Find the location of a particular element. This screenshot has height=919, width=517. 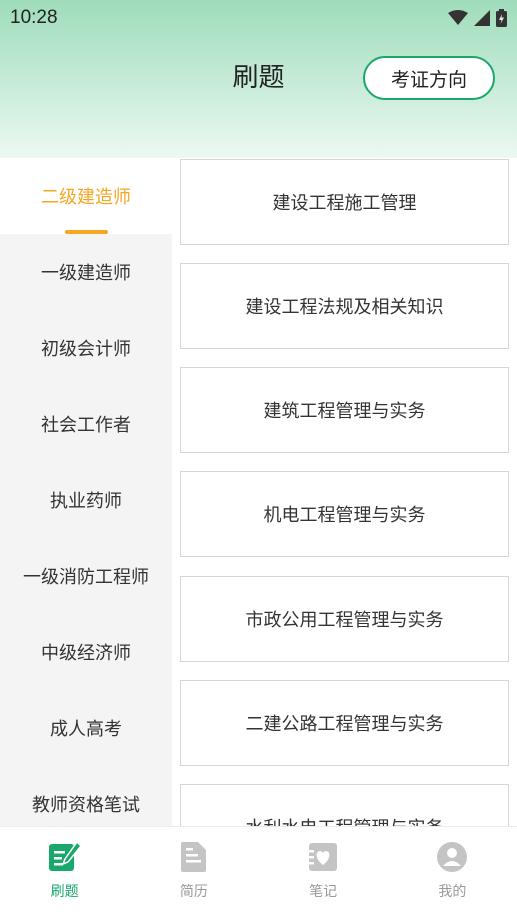

signal-icon is located at coordinates (482, 18).